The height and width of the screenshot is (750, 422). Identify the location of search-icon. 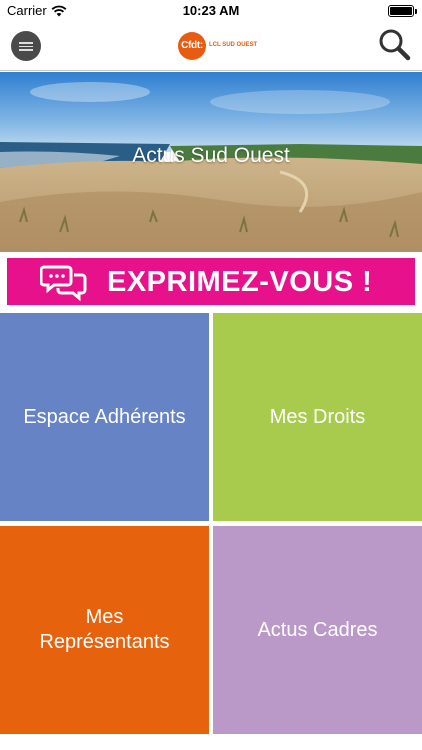
(394, 44).